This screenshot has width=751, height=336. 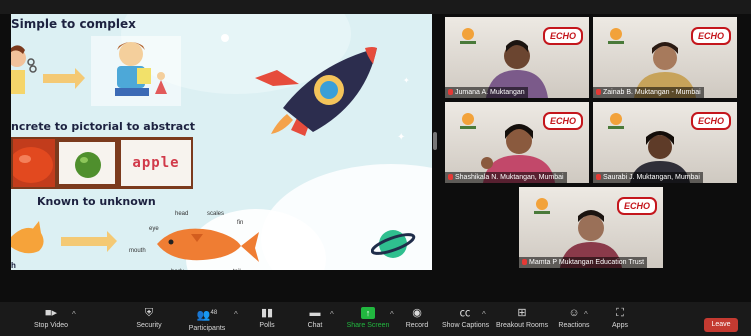 I want to click on reactions-options-caret: ^, so click(x=586, y=314).